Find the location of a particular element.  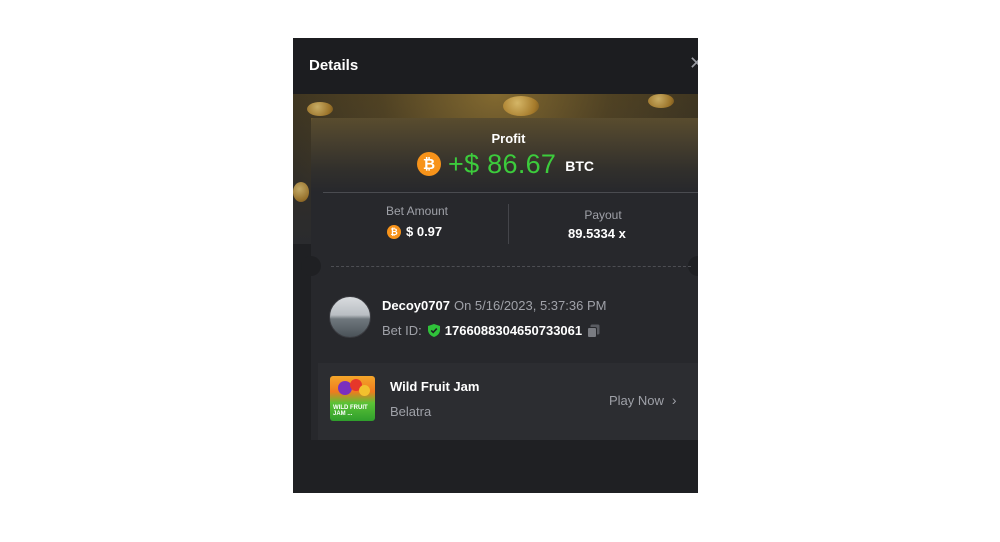

profit-value: +$ 86.67 is located at coordinates (502, 163).